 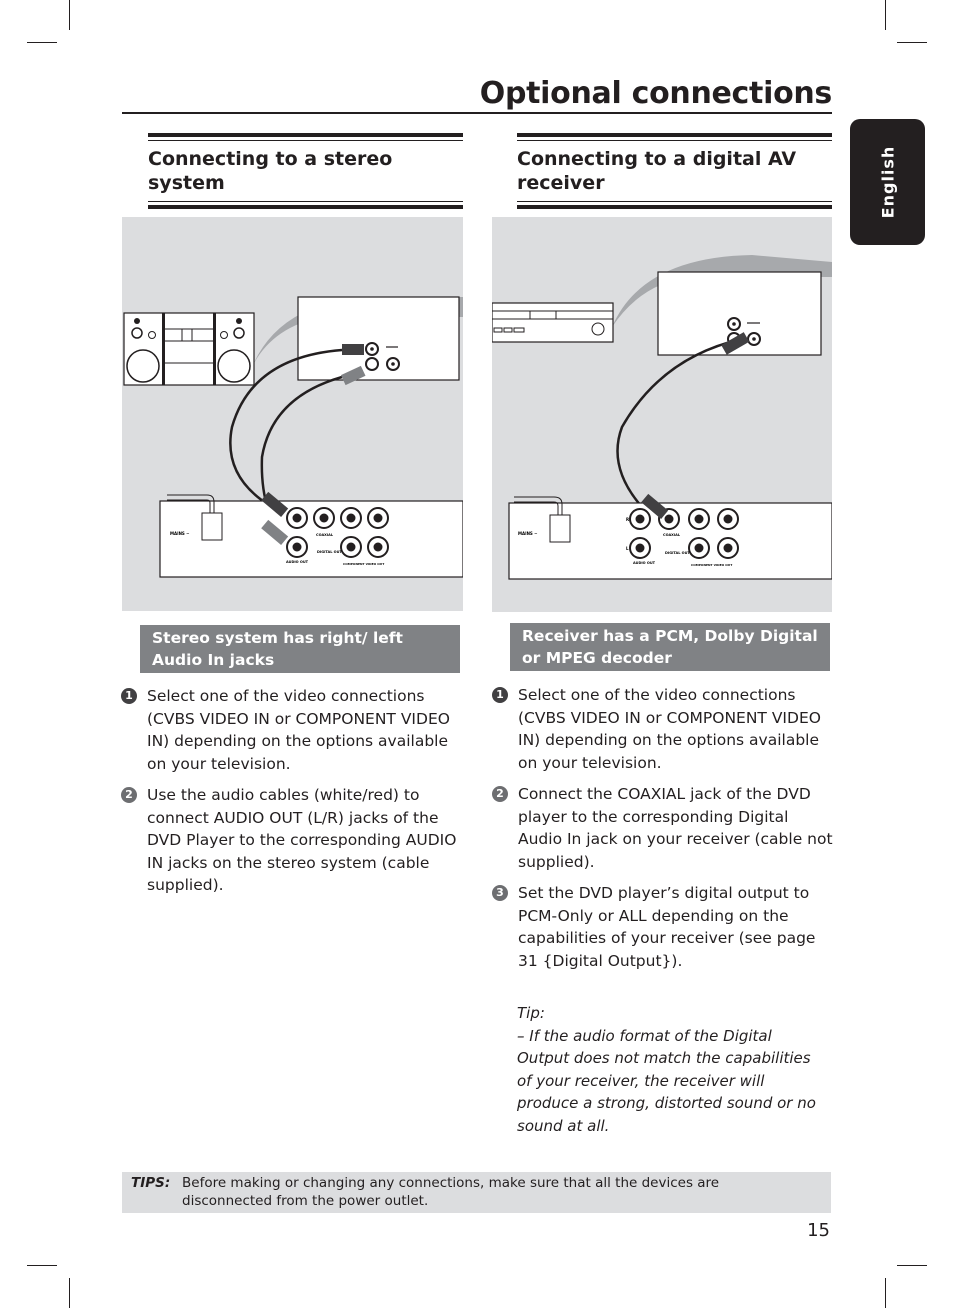 I want to click on language-tab: English, so click(x=887, y=182).